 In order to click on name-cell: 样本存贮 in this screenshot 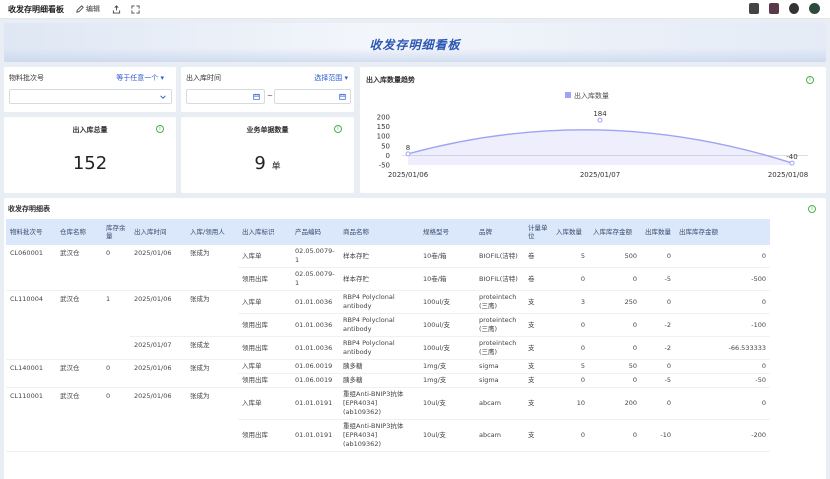, I will do `click(379, 279)`.